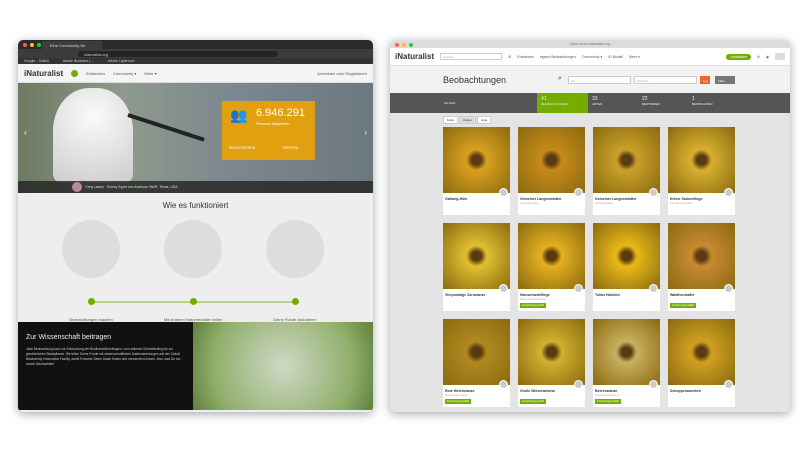 This screenshot has width=810, height=456. I want to click on prev-arrow-icon: ‹, so click(25, 132).